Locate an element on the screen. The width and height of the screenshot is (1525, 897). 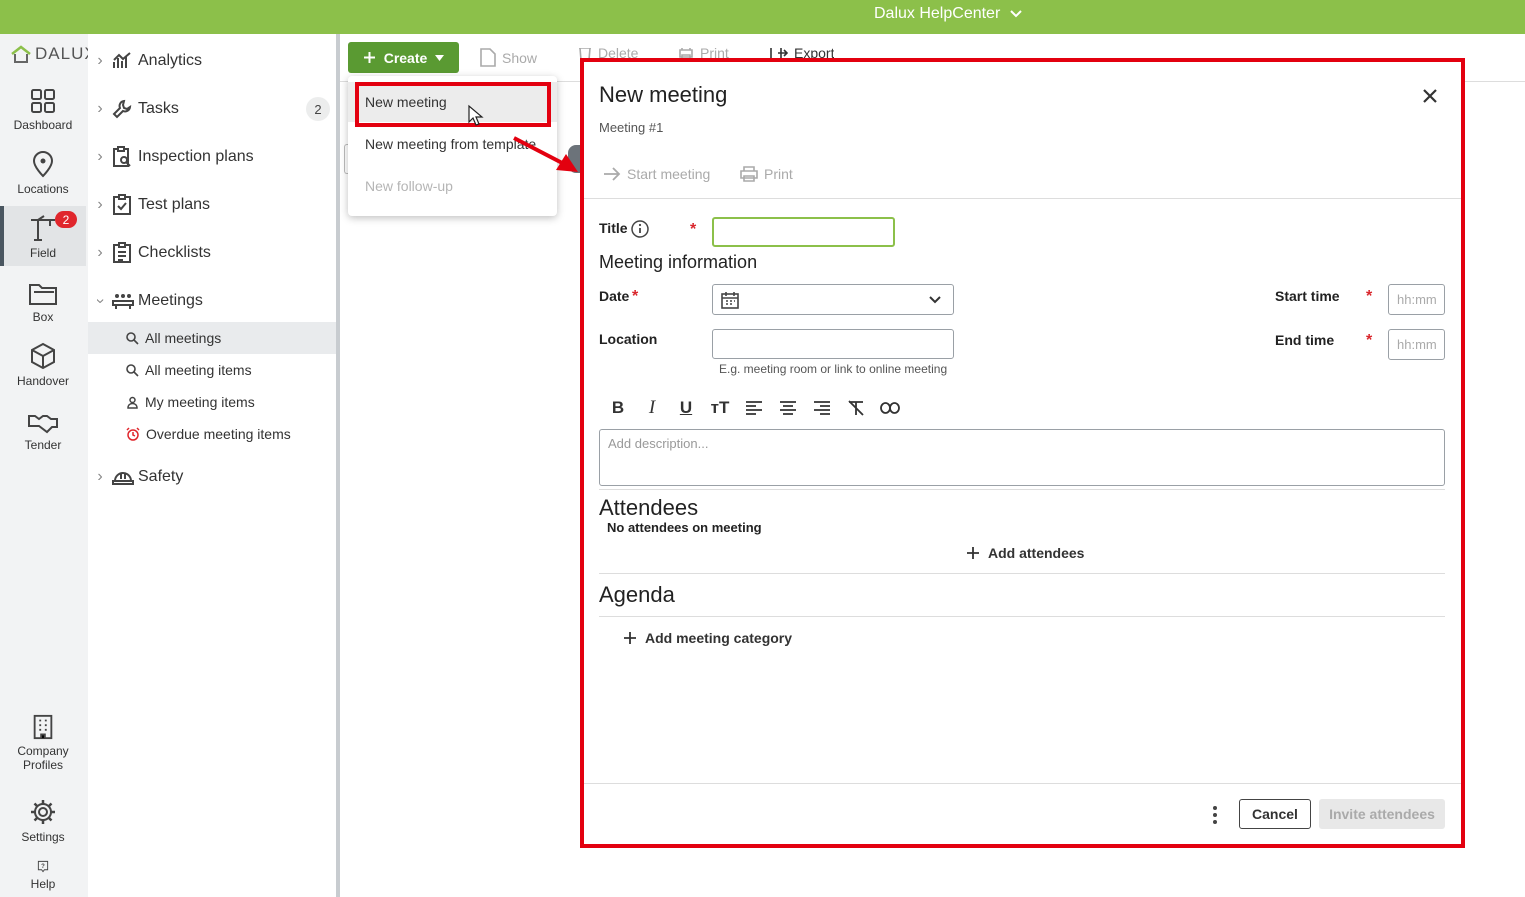
nav-test-plans: › Test plans is located at coordinates (212, 205).